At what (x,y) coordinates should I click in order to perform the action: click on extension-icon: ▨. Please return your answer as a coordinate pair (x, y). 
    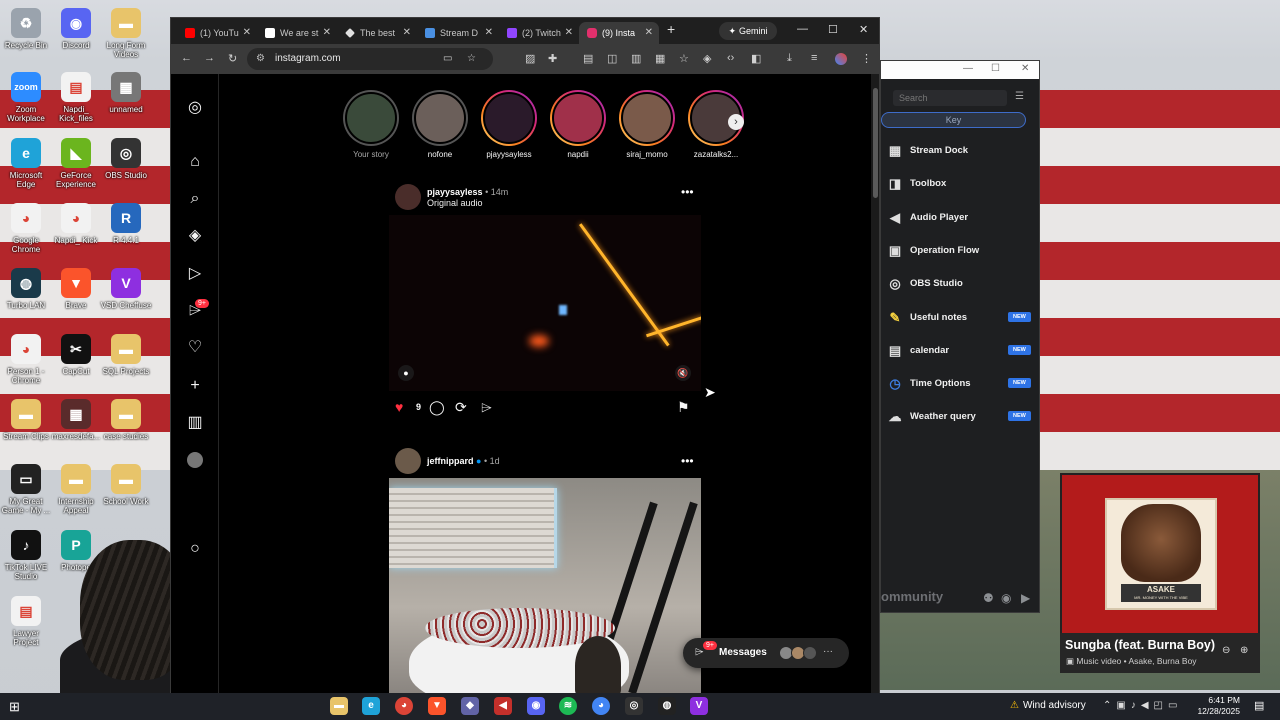
    Looking at the image, I should click on (530, 58).